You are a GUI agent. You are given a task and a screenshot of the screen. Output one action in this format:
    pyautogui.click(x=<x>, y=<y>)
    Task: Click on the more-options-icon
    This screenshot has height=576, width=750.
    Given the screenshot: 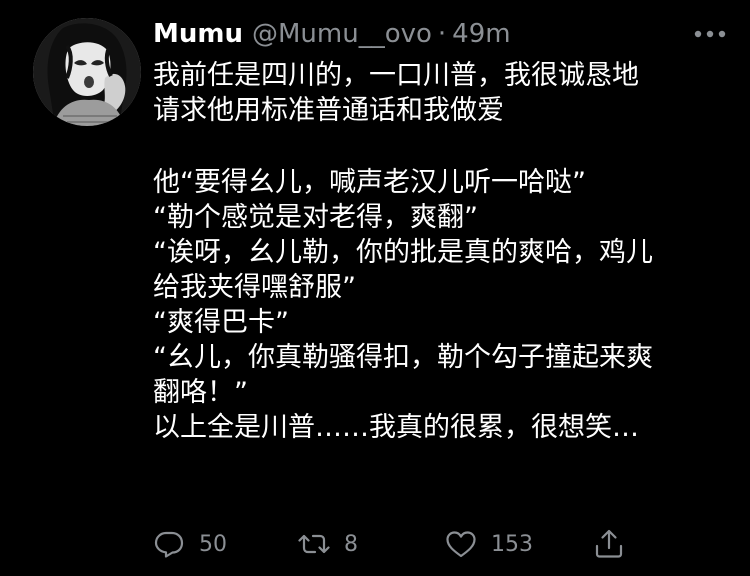 What is the action you would take?
    pyautogui.click(x=710, y=34)
    